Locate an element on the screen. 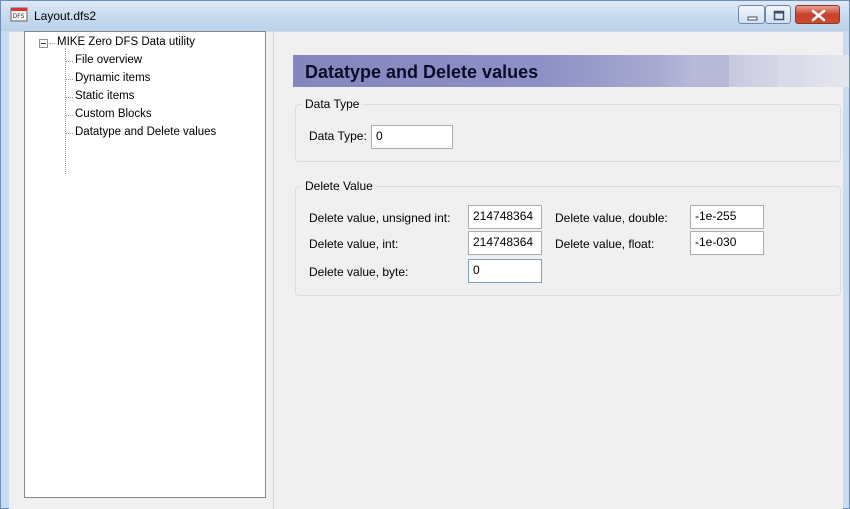  delete-value-unsigned-int-field: 214748364 is located at coordinates (505, 217).